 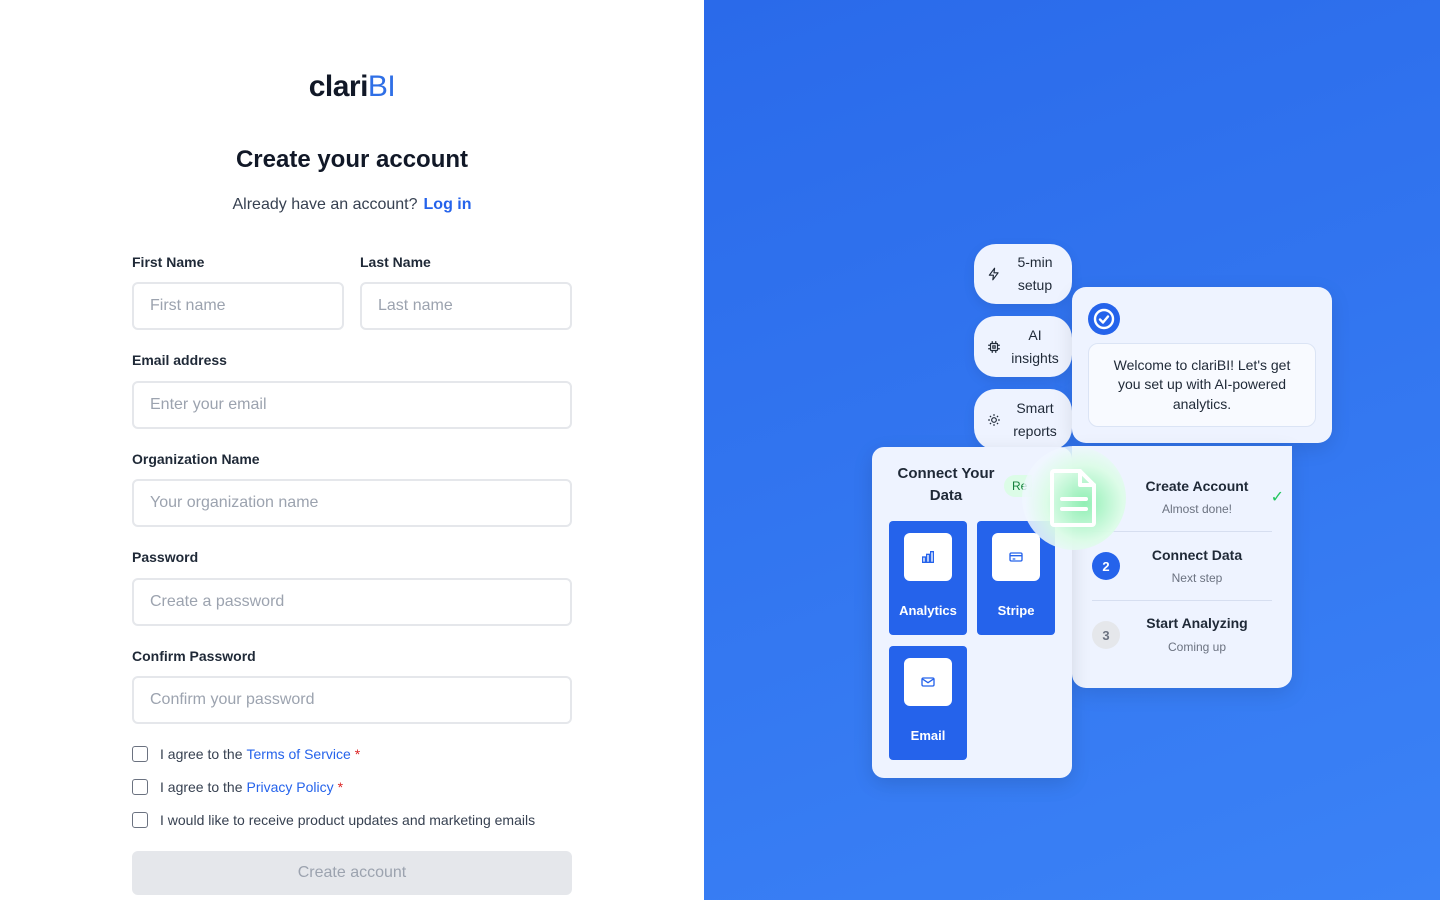 What do you see at coordinates (352, 405) in the screenshot?
I see `email-input` at bounding box center [352, 405].